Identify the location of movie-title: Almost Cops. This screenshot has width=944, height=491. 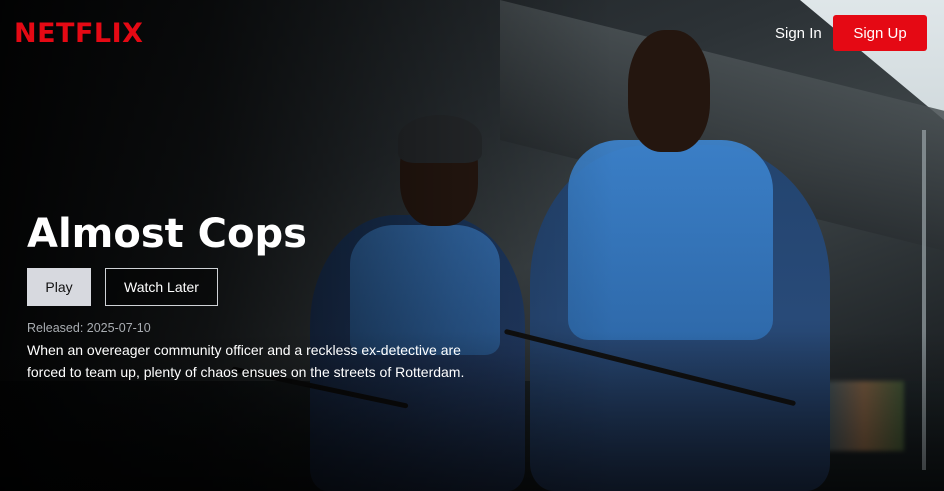
(167, 234).